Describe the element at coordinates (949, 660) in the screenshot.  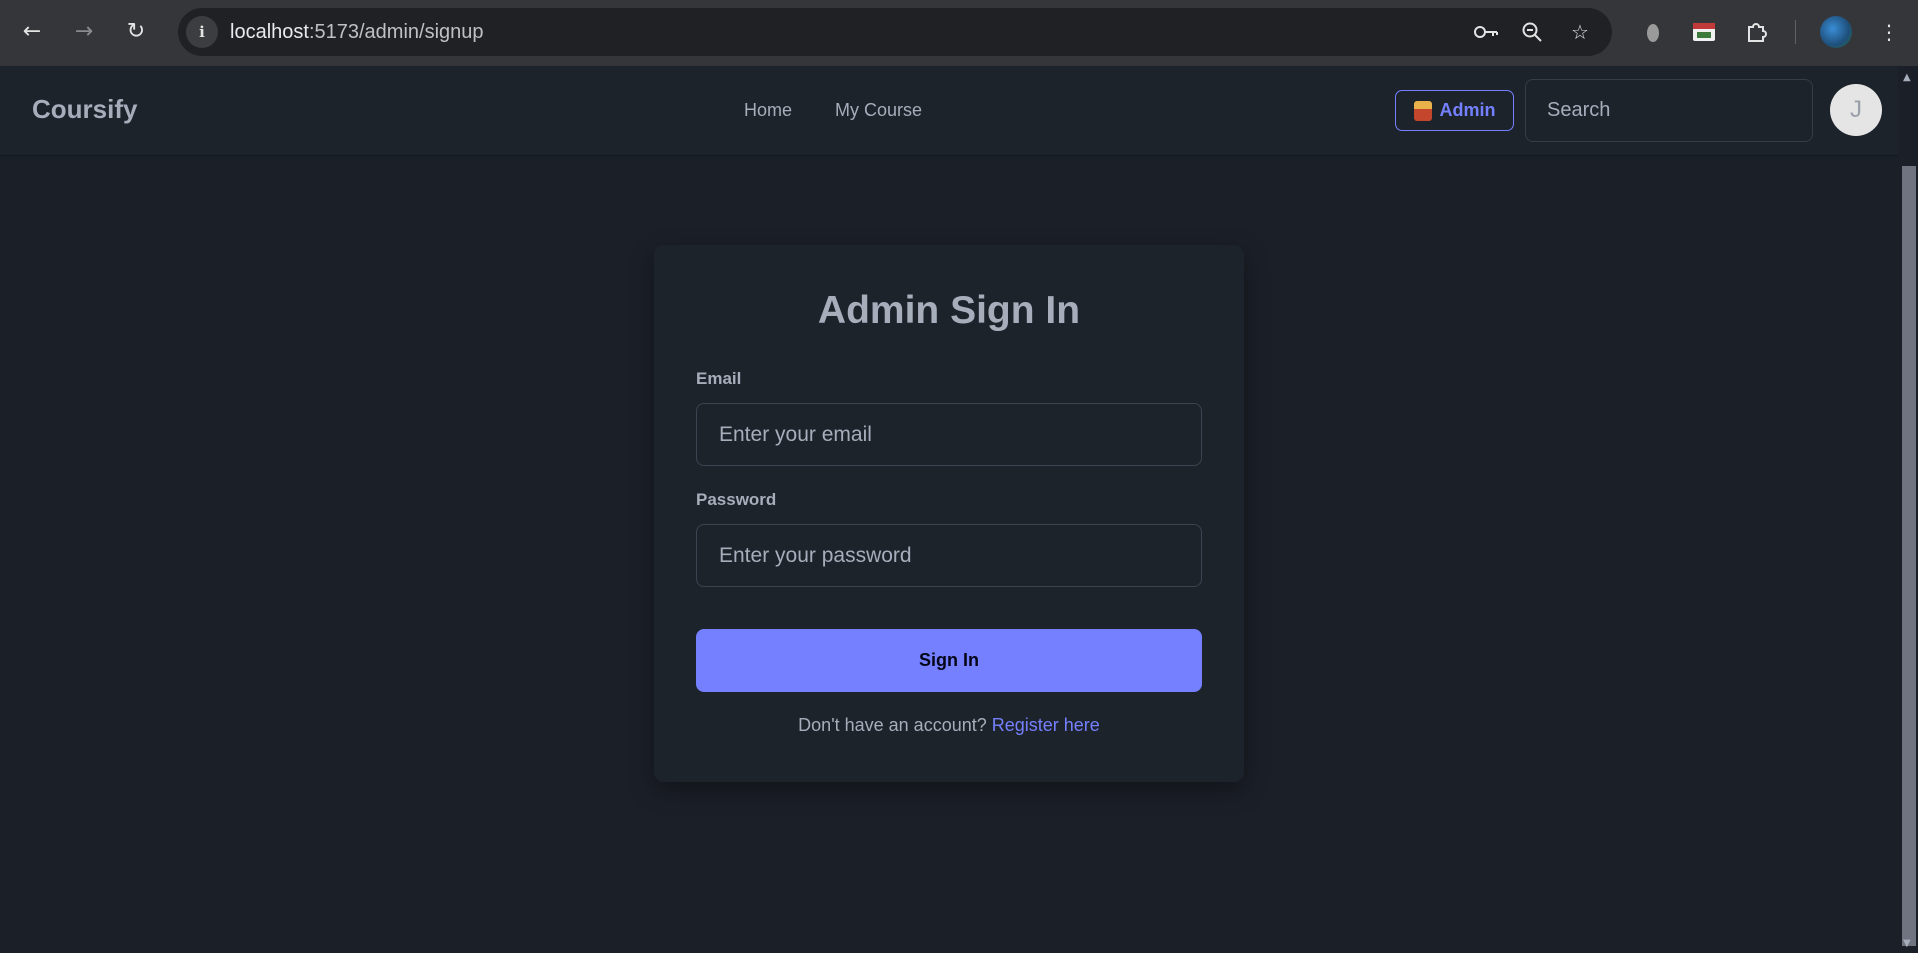
I see `sign-in-button: Sign In` at that location.